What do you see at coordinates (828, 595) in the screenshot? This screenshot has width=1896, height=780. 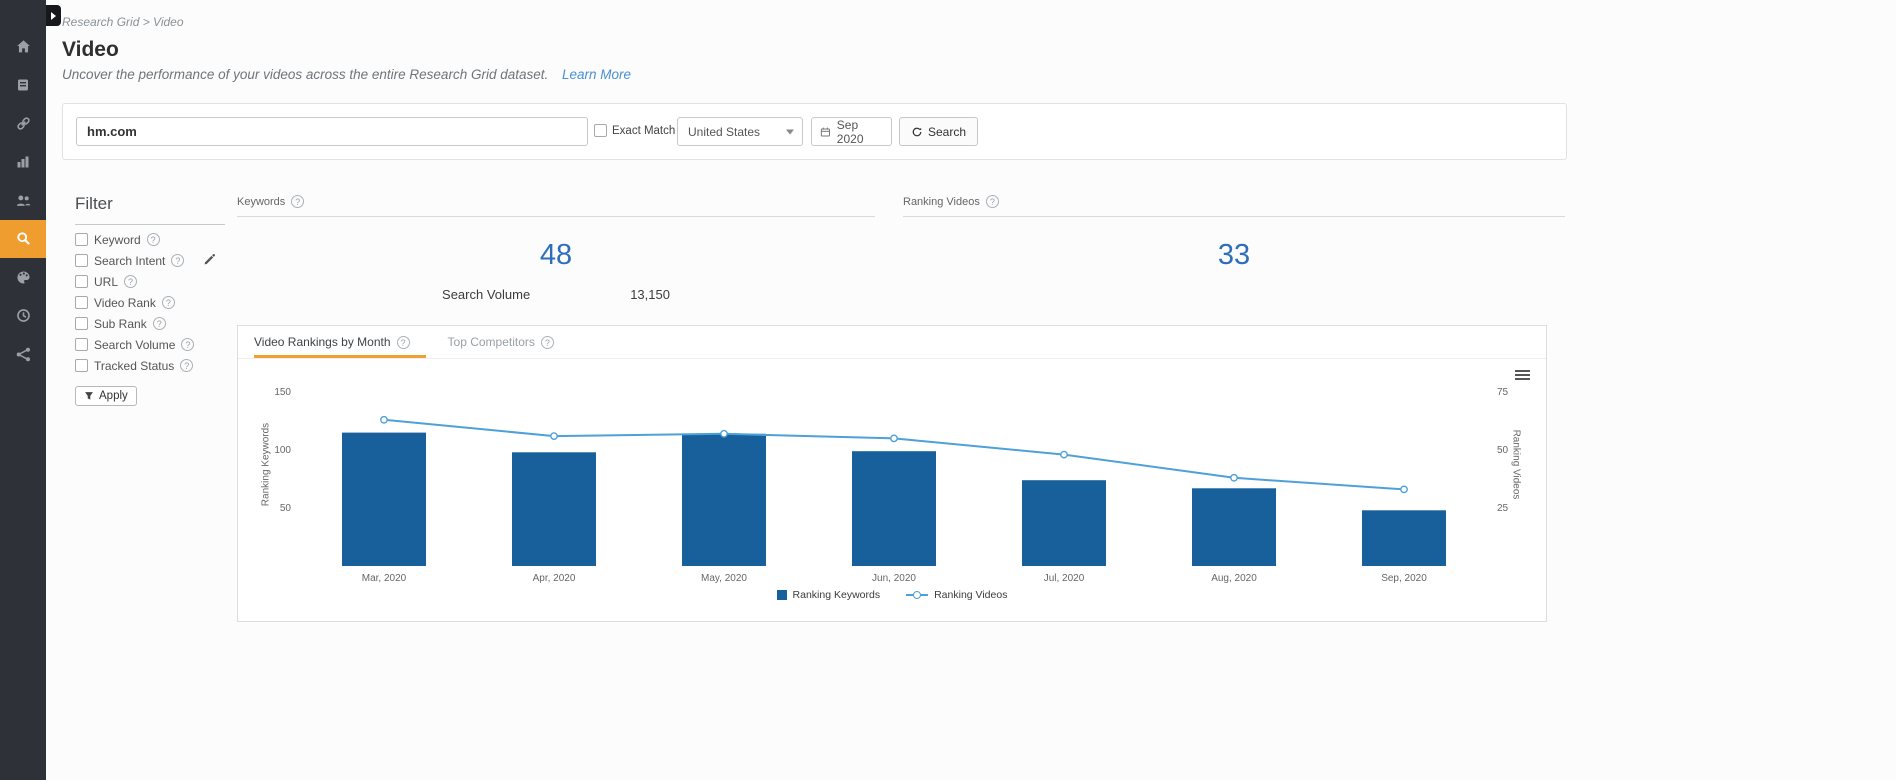 I see `legend-item-ranking-keywords: Ranking Keywords` at bounding box center [828, 595].